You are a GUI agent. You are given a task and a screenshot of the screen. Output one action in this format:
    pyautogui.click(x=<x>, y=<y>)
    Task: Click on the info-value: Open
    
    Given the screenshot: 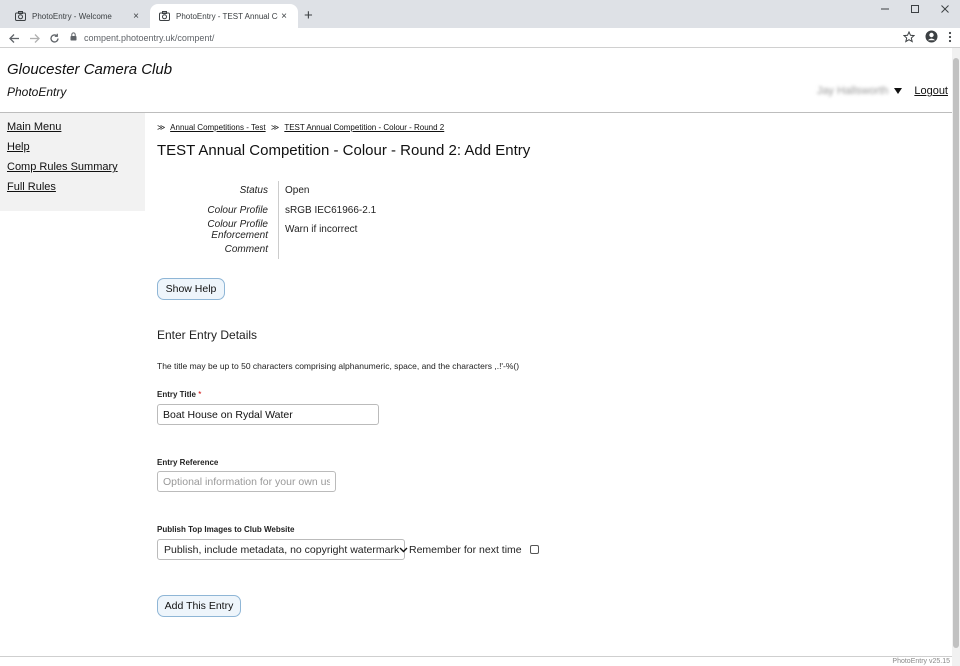 What is the action you would take?
    pyautogui.click(x=293, y=191)
    